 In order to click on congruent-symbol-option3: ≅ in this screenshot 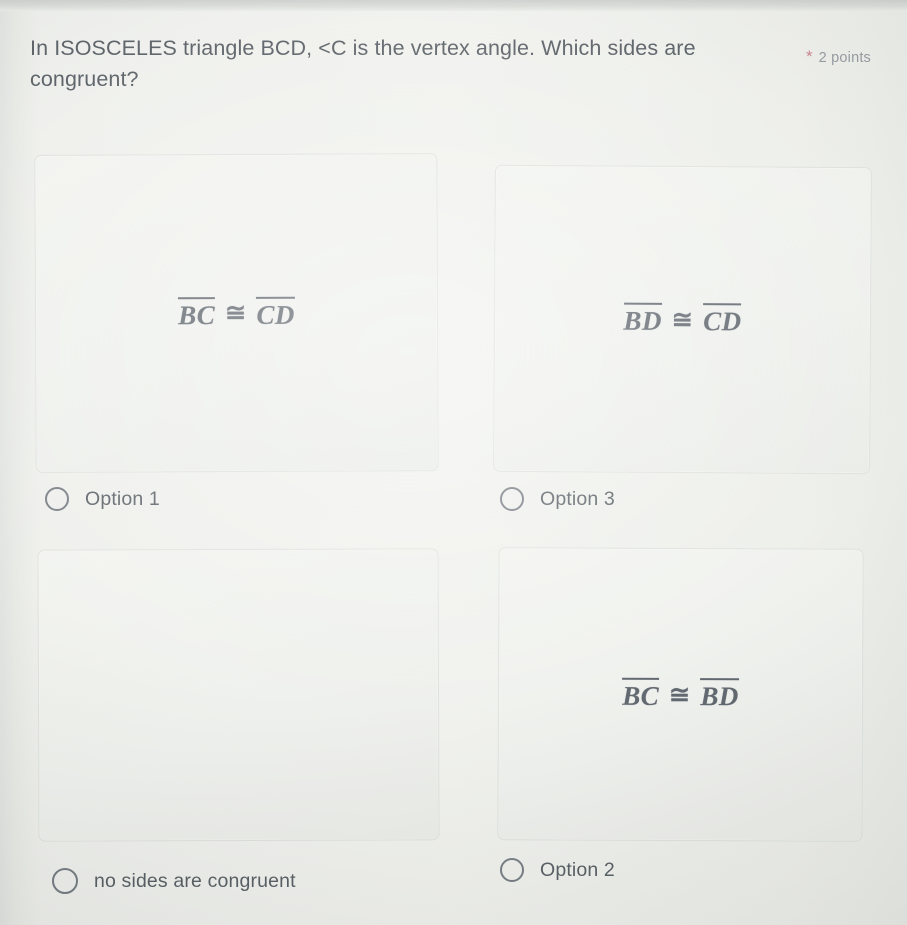, I will do `click(682, 320)`.